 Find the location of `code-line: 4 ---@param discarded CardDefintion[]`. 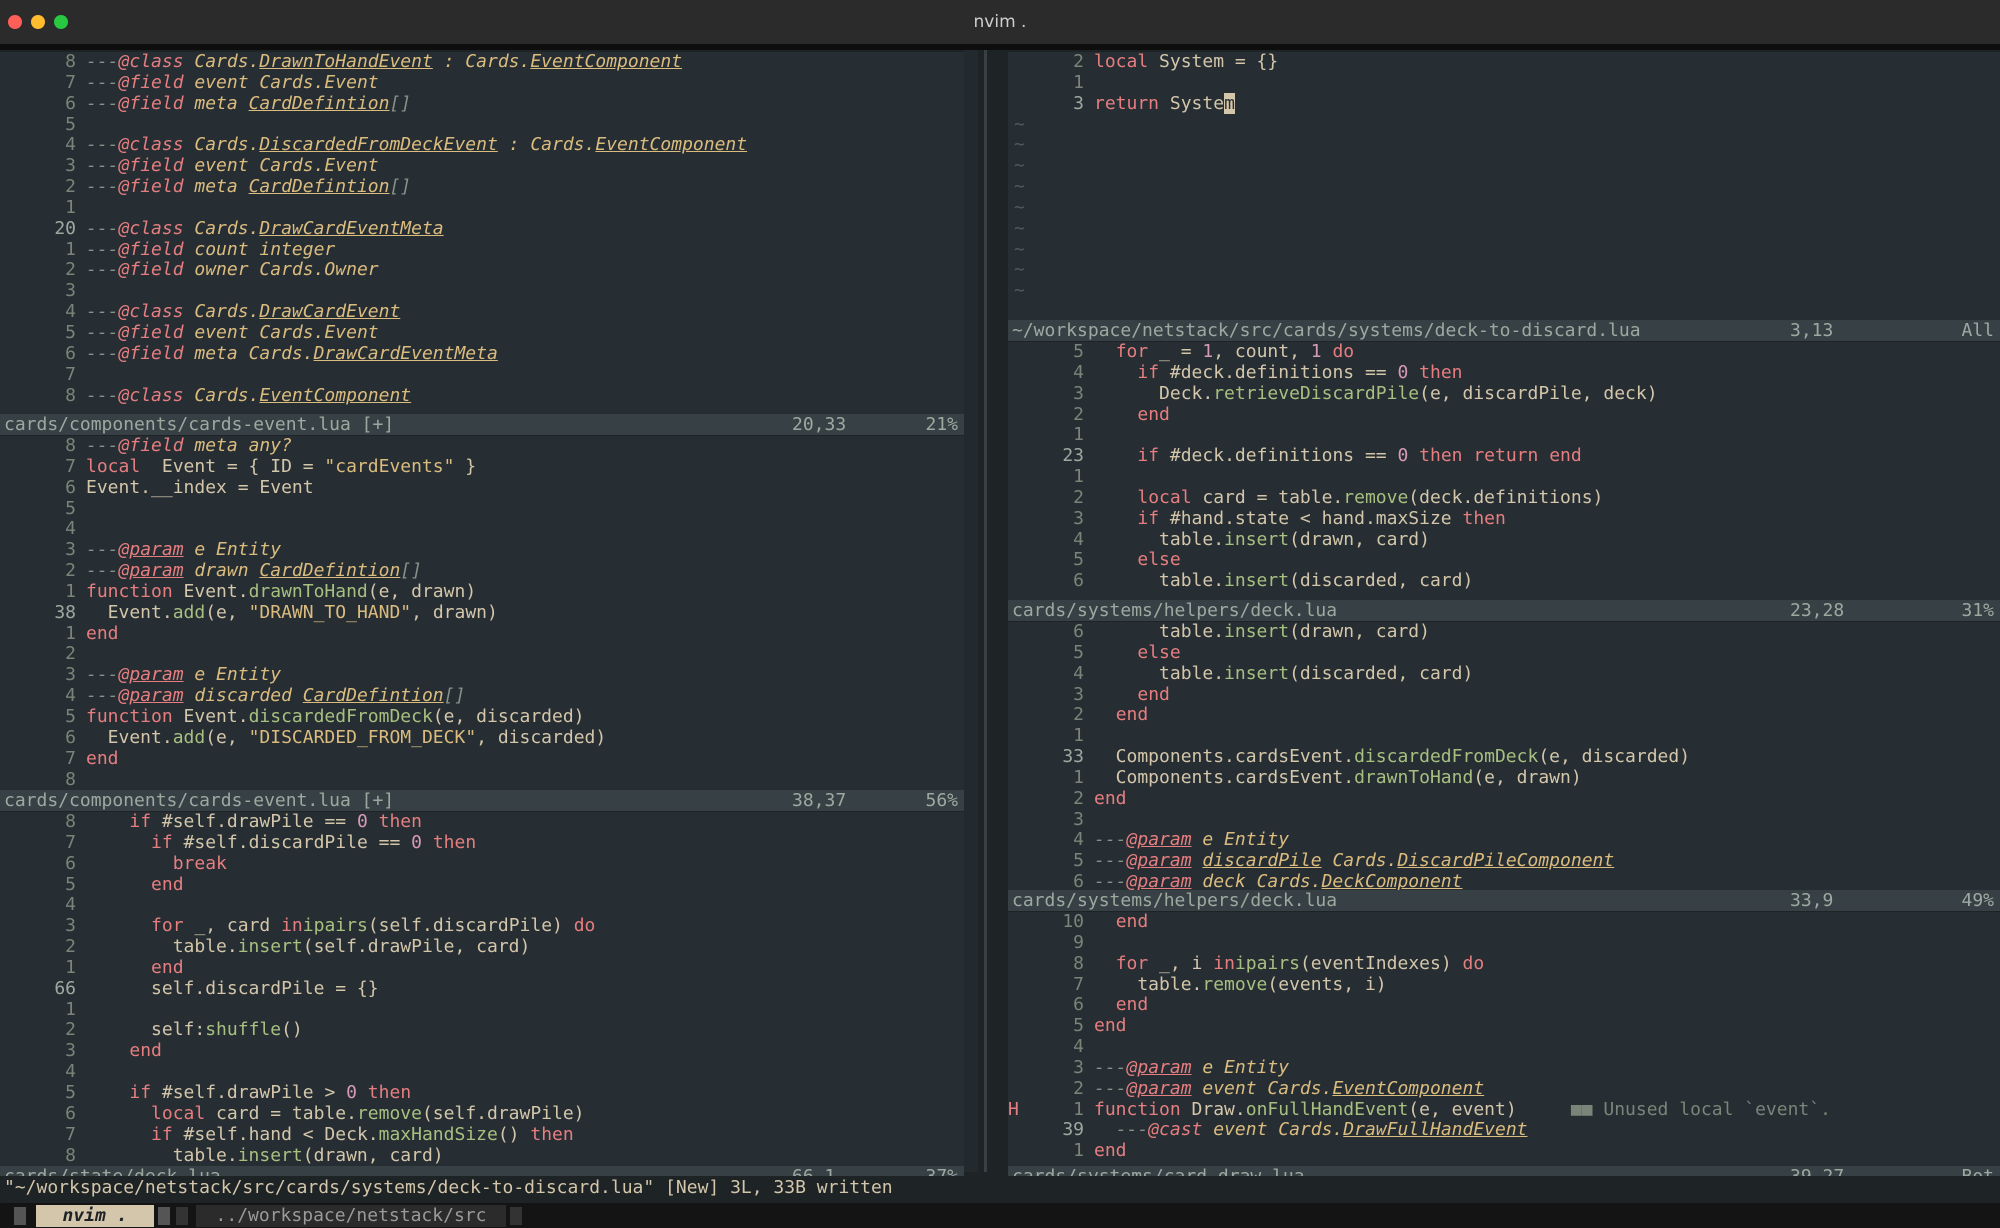

code-line: 4 ---@param discarded CardDefintion[] is located at coordinates (482, 696).